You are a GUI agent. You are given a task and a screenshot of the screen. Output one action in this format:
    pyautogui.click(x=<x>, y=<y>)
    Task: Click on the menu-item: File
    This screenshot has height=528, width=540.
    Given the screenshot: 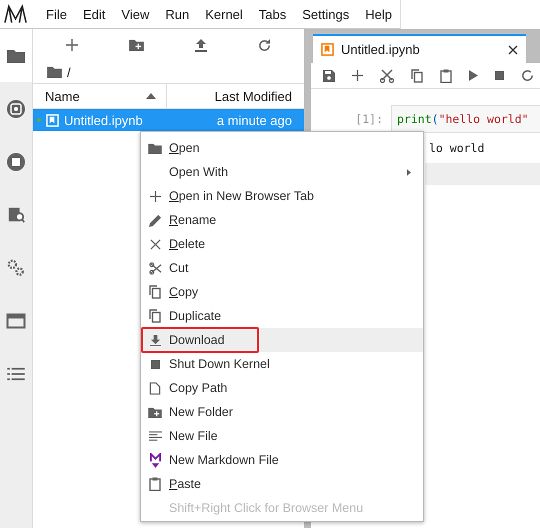 What is the action you would take?
    pyautogui.click(x=56, y=14)
    